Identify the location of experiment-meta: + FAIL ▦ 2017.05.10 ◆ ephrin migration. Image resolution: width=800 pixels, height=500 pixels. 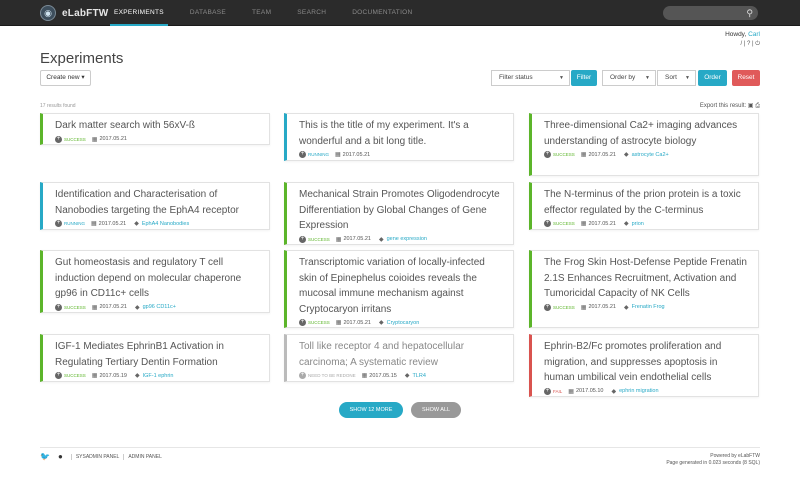
(646, 391).